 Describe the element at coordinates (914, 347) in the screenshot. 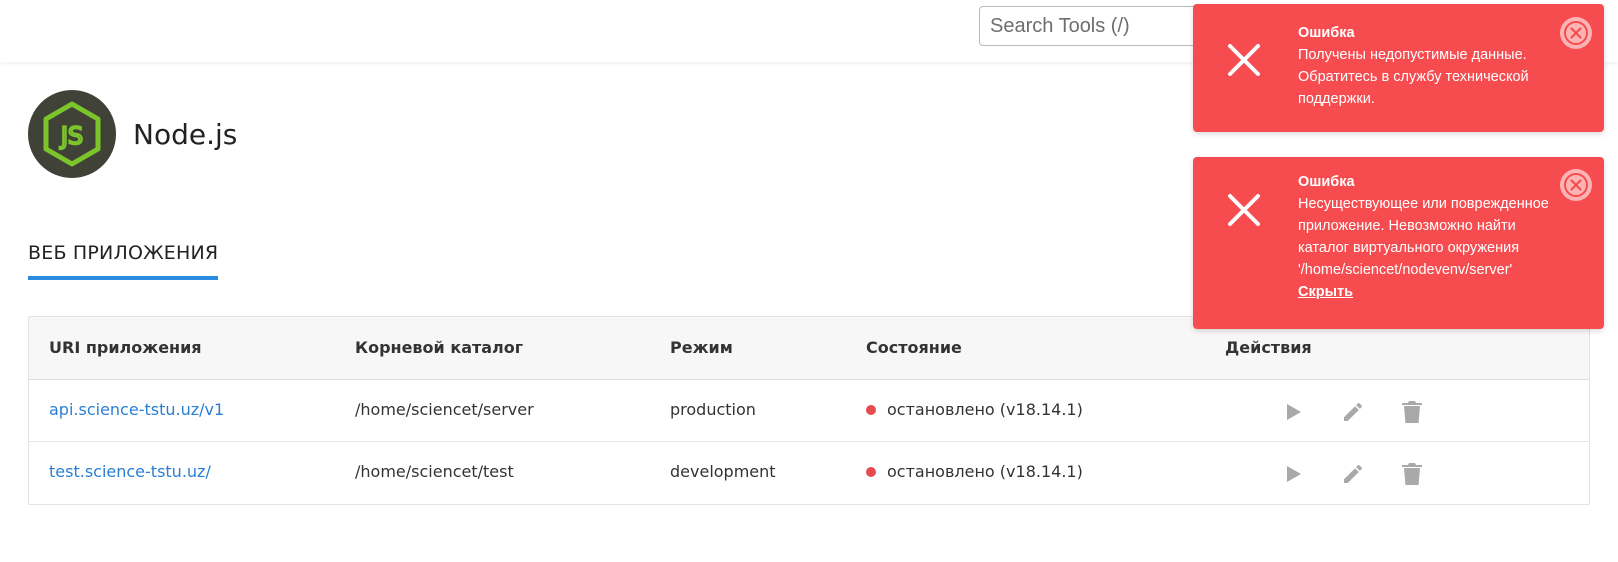

I see `column-header-status: Состояние` at that location.